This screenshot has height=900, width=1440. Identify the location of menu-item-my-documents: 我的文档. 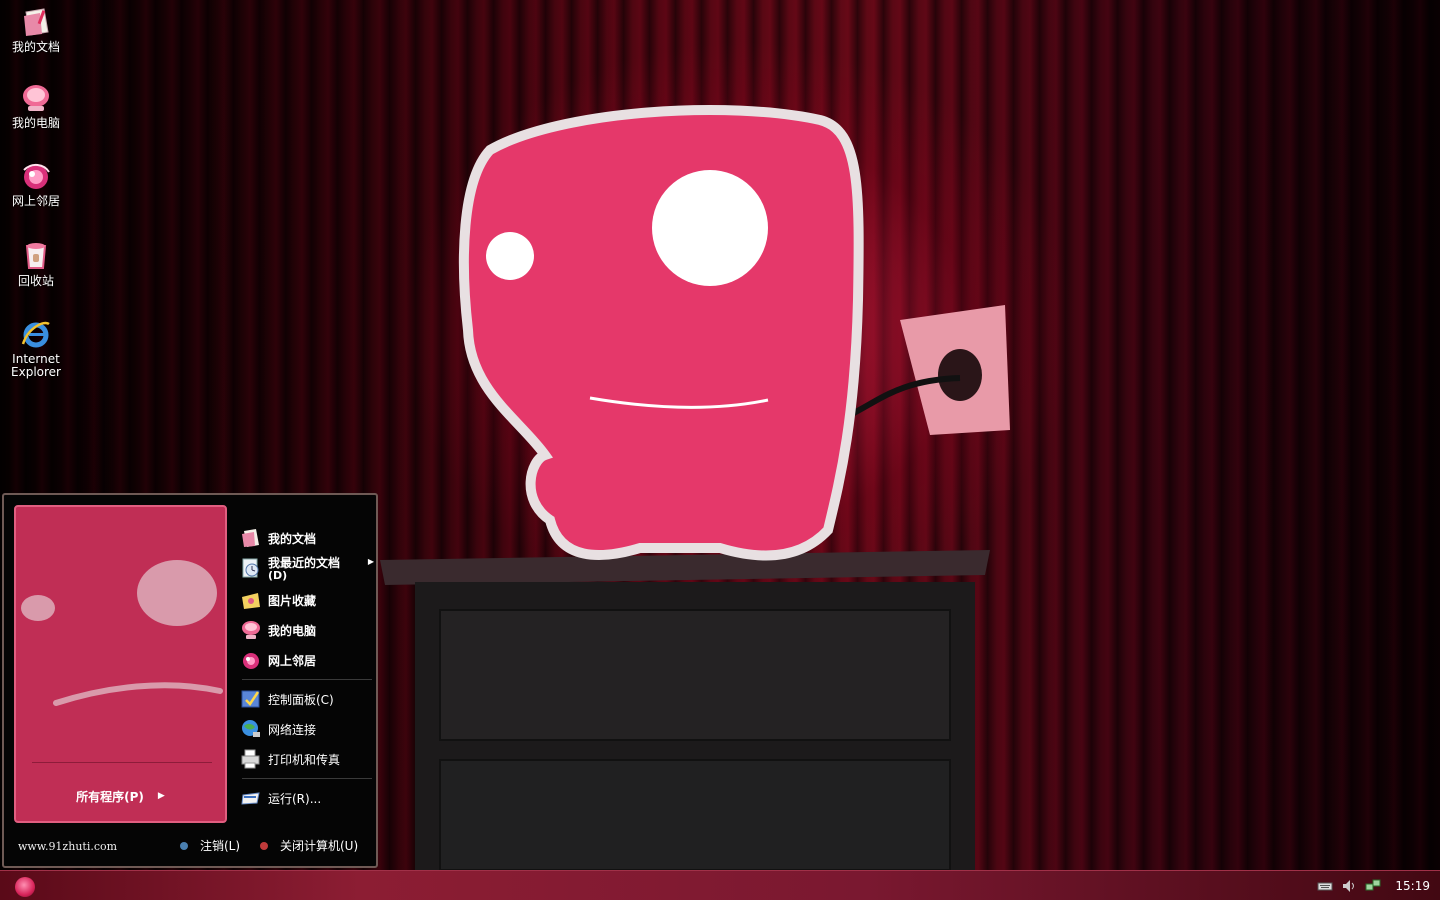
(307, 538).